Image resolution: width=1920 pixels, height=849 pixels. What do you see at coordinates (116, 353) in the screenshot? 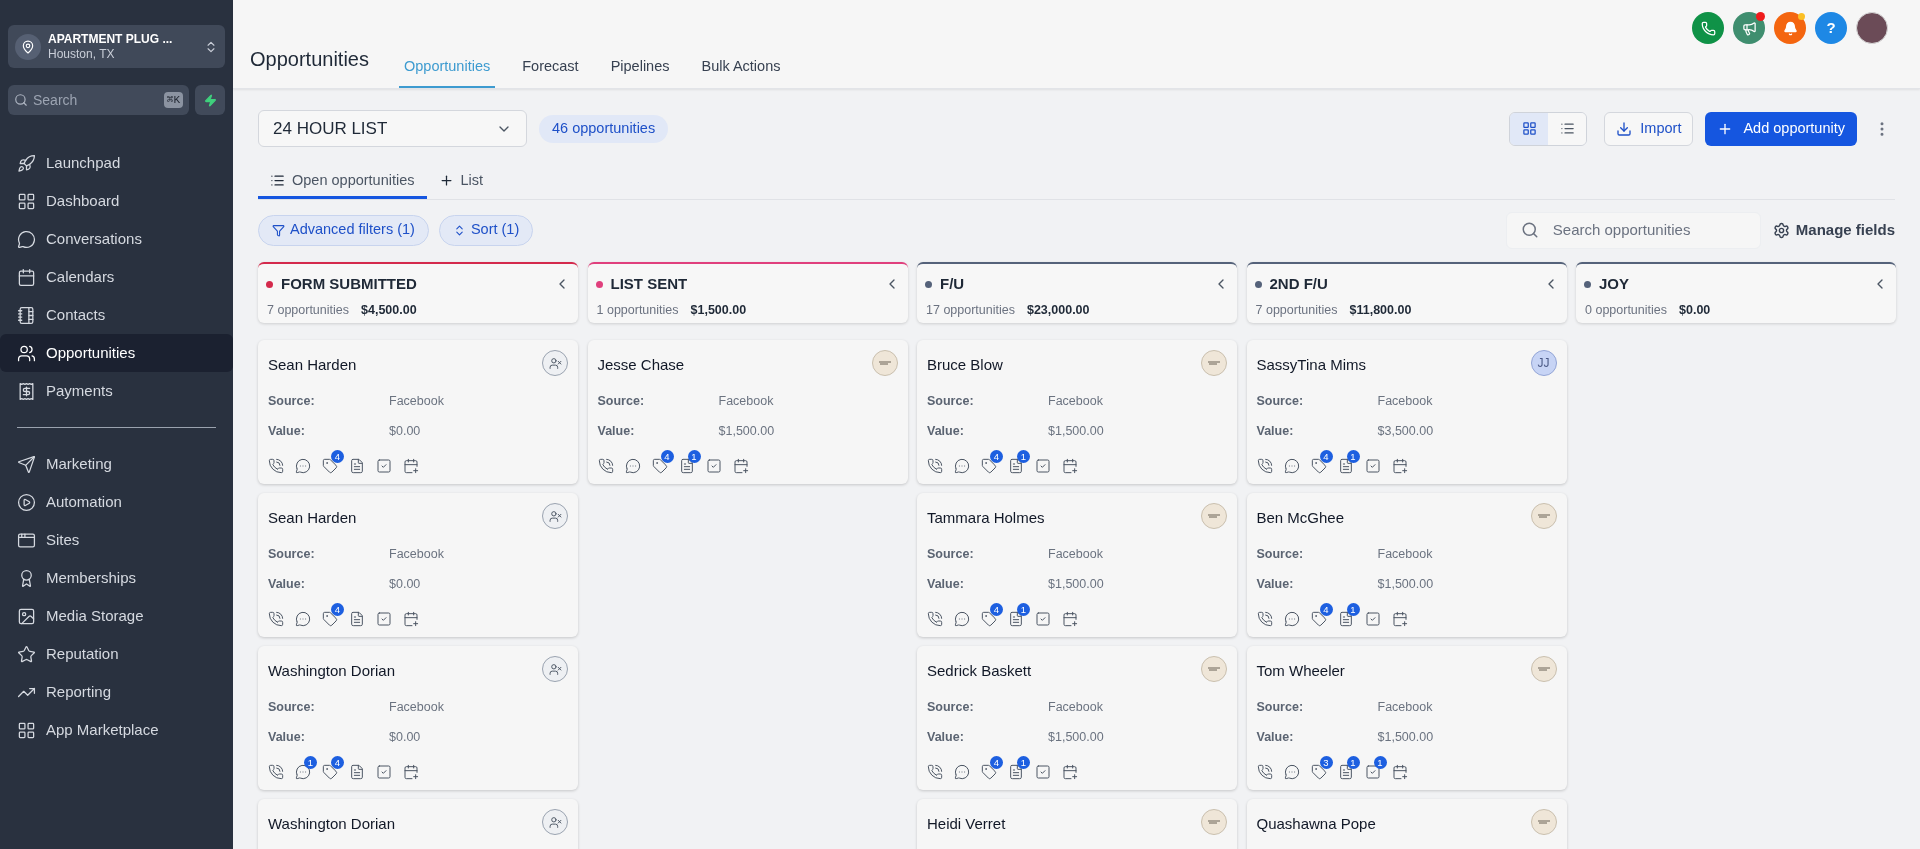
I see `sidebar-item: Opportunities` at bounding box center [116, 353].